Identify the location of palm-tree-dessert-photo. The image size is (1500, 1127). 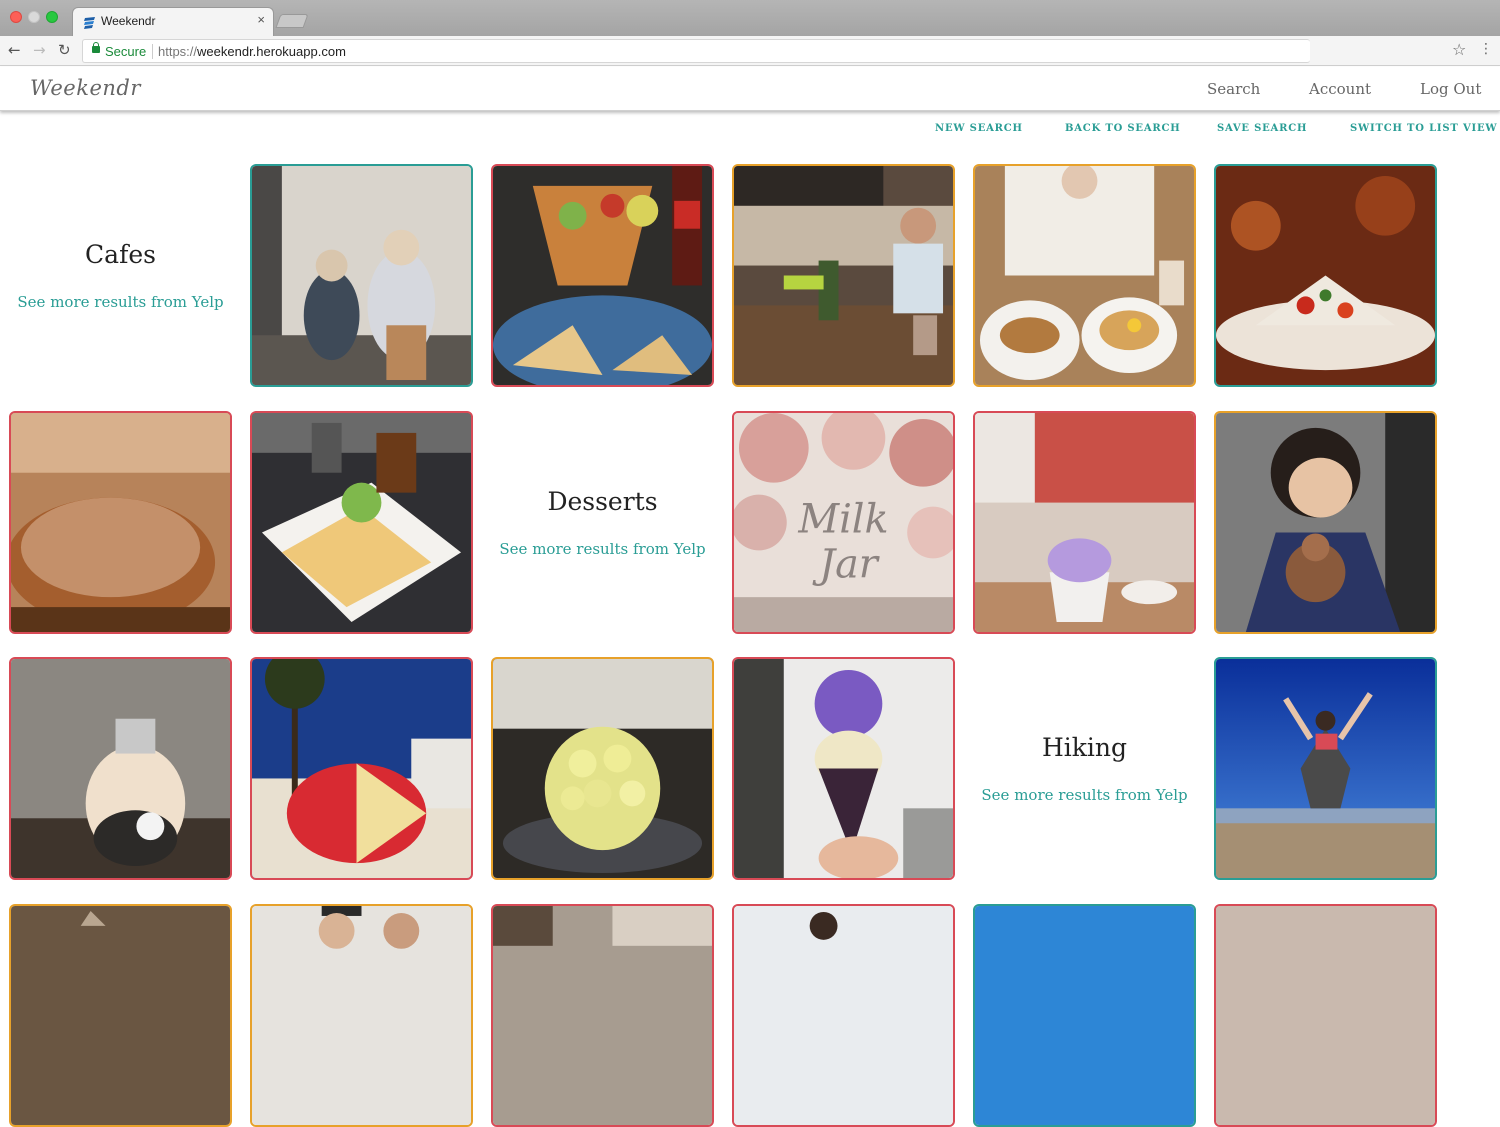
(361, 768).